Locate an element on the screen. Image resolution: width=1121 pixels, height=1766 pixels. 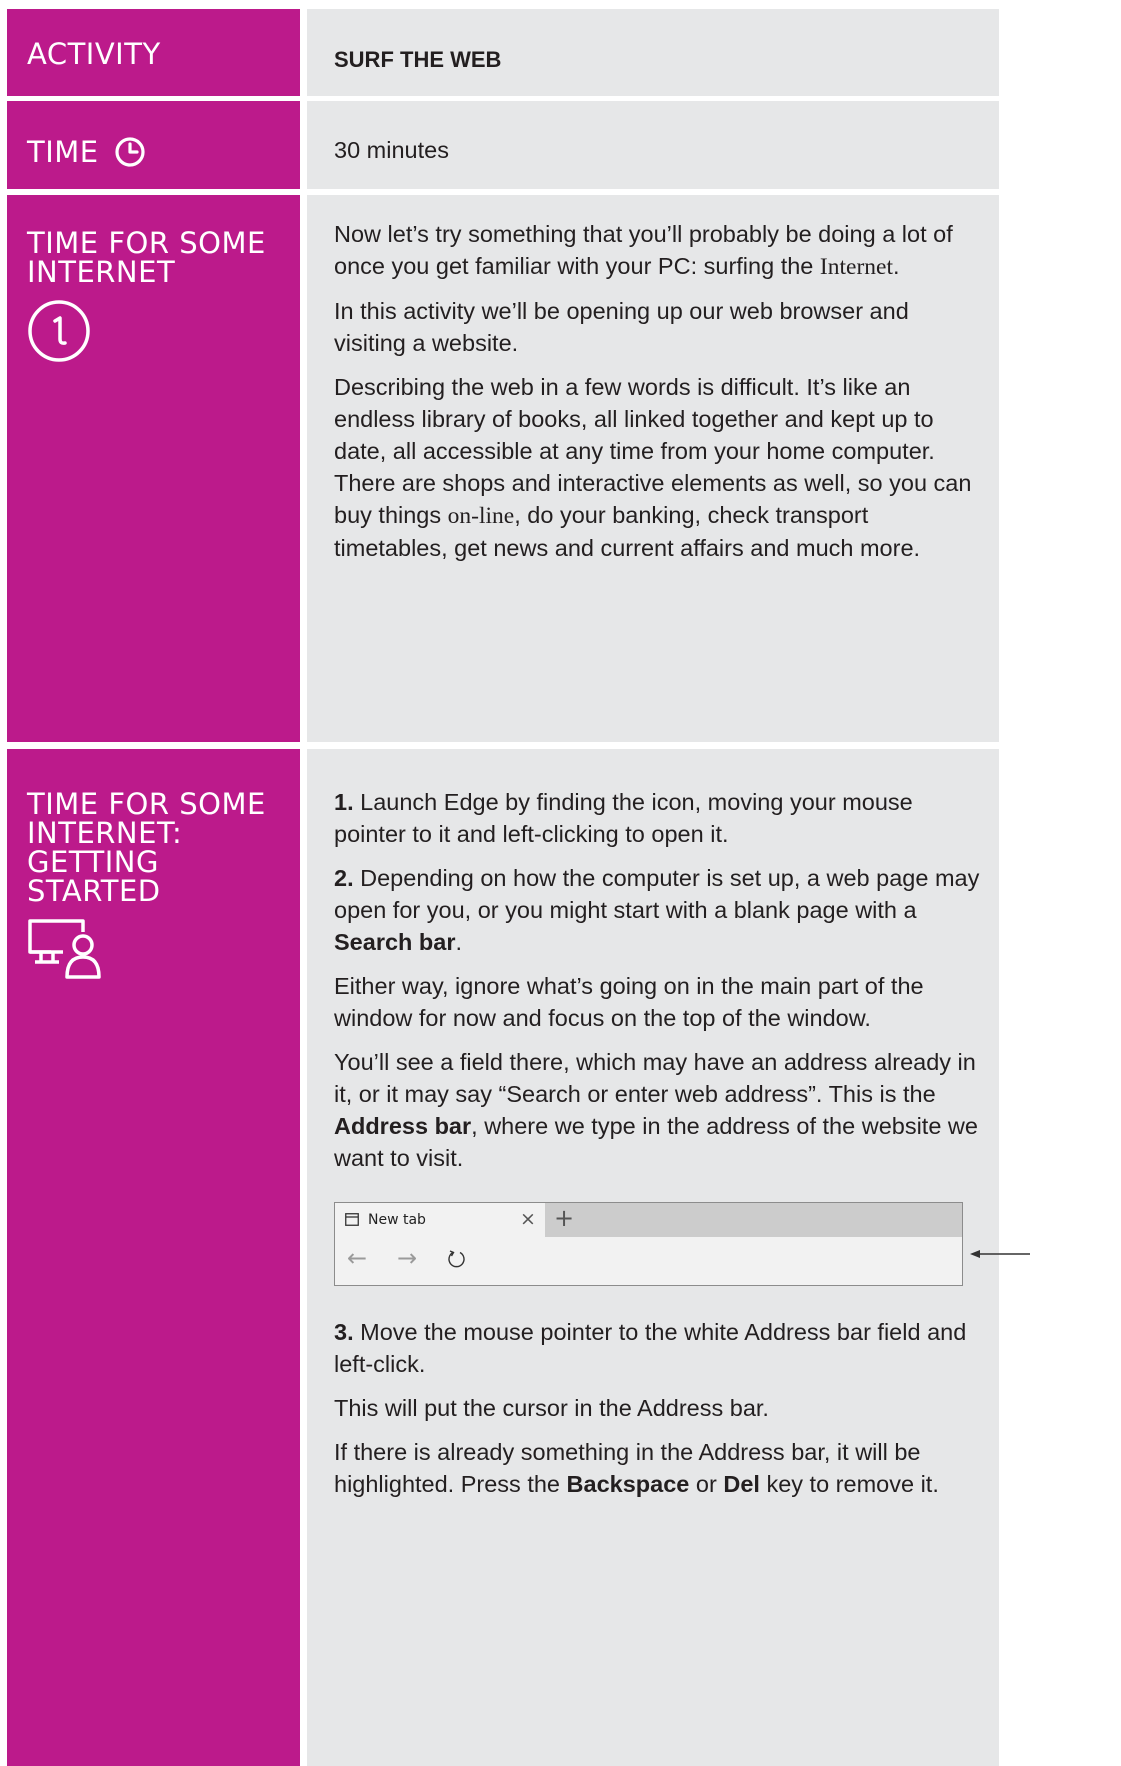
browser-screenshot: New tab × + ← → is located at coordinates (682, 1244).